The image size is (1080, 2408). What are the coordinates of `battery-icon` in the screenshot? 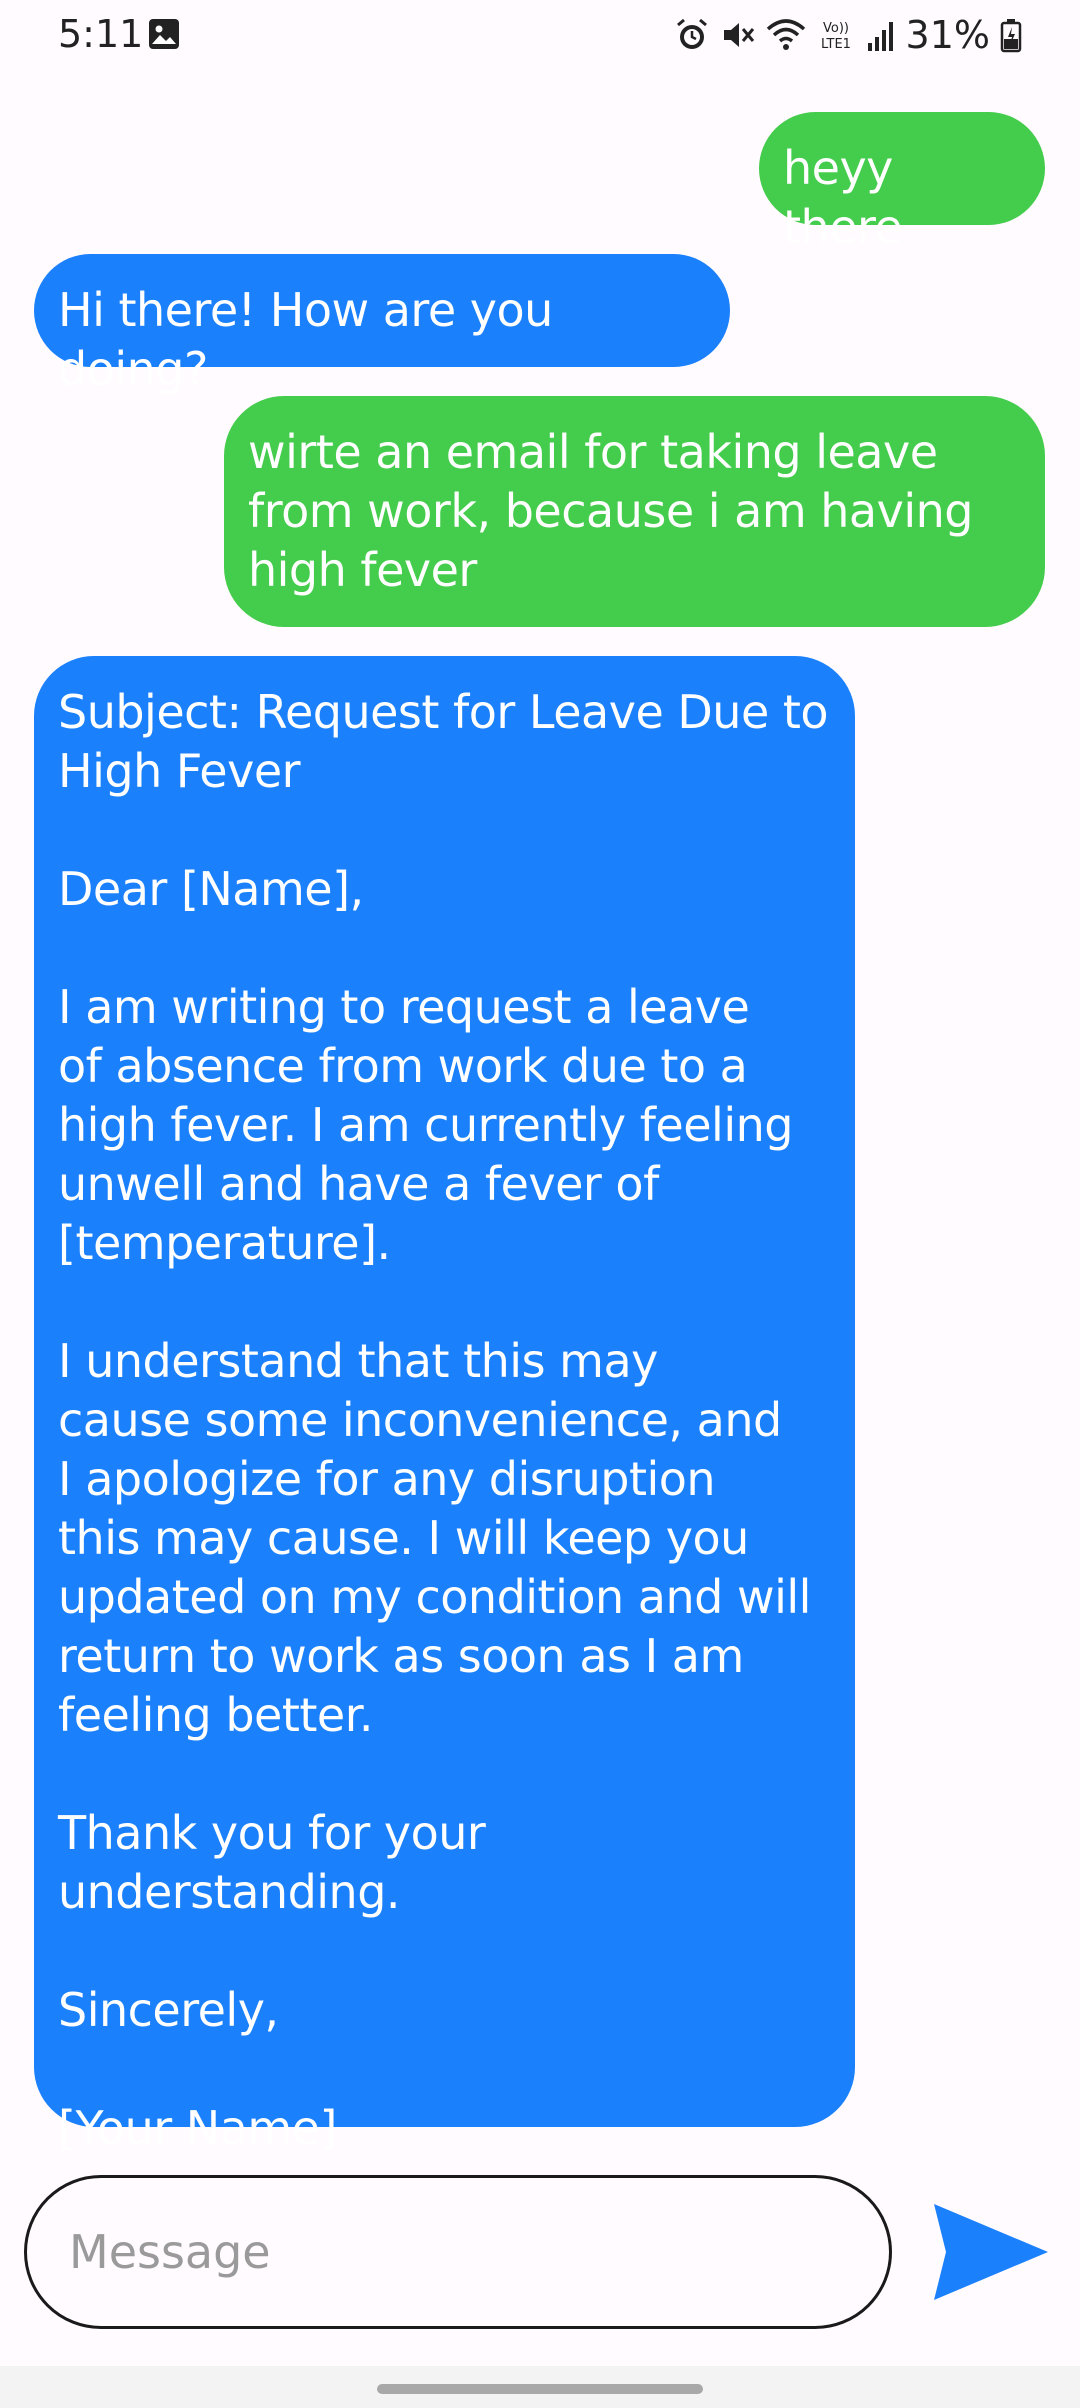 It's located at (1011, 35).